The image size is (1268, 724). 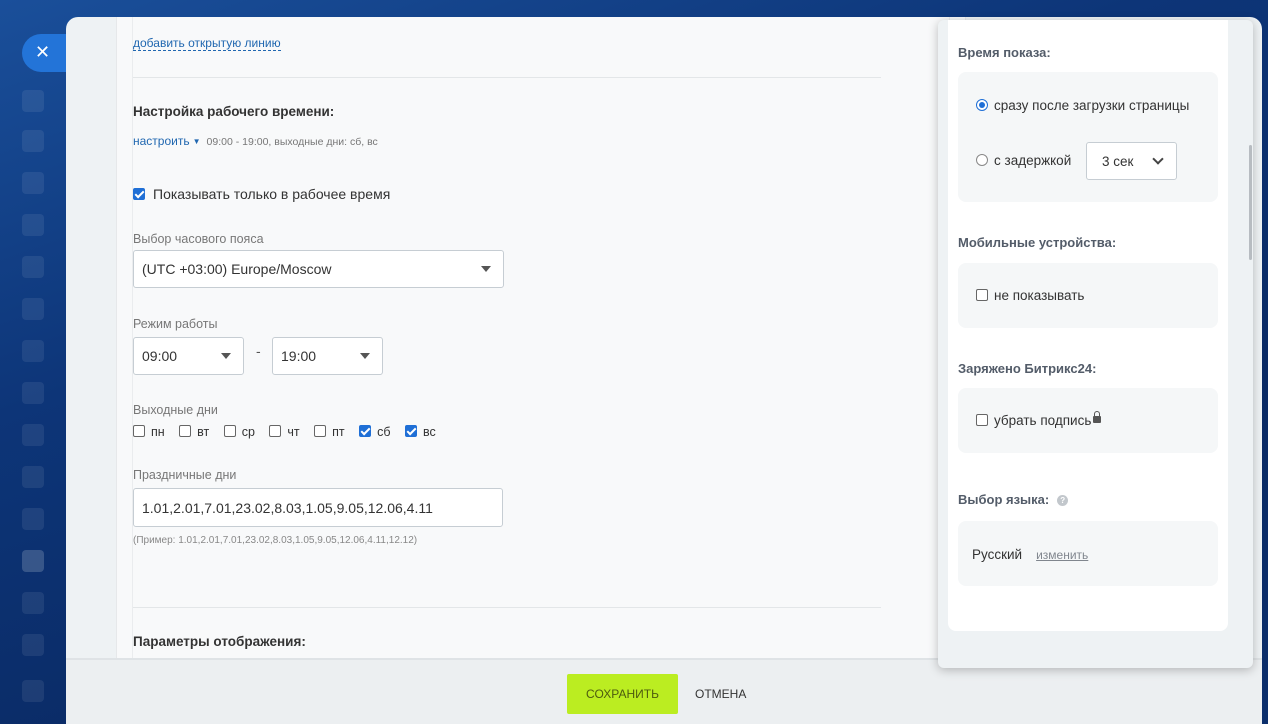 I want to click on lock-icon, so click(x=1097, y=417).